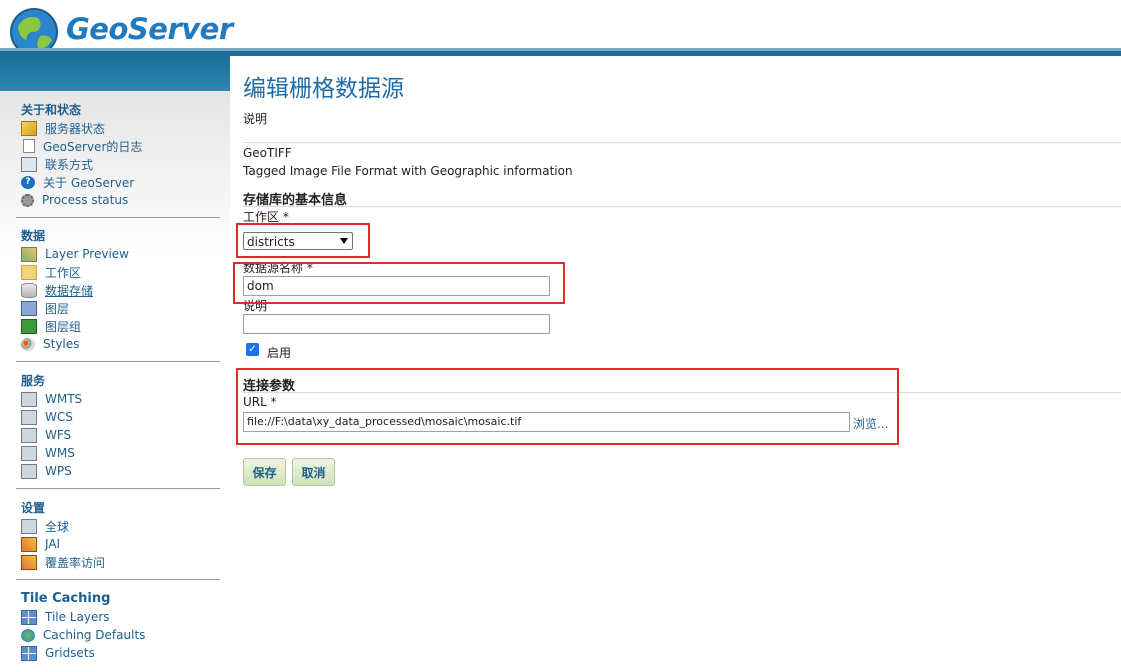 The height and width of the screenshot is (672, 1121). I want to click on logo-text: GeoServer, so click(149, 29).